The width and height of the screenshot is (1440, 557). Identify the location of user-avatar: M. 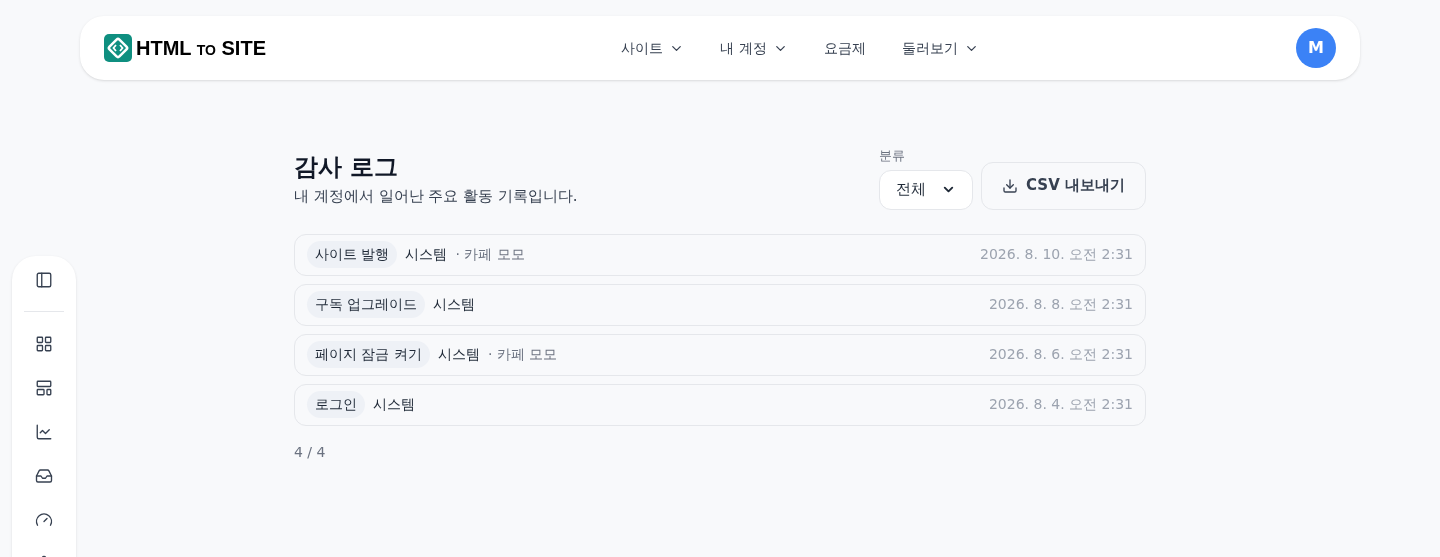
(1316, 48).